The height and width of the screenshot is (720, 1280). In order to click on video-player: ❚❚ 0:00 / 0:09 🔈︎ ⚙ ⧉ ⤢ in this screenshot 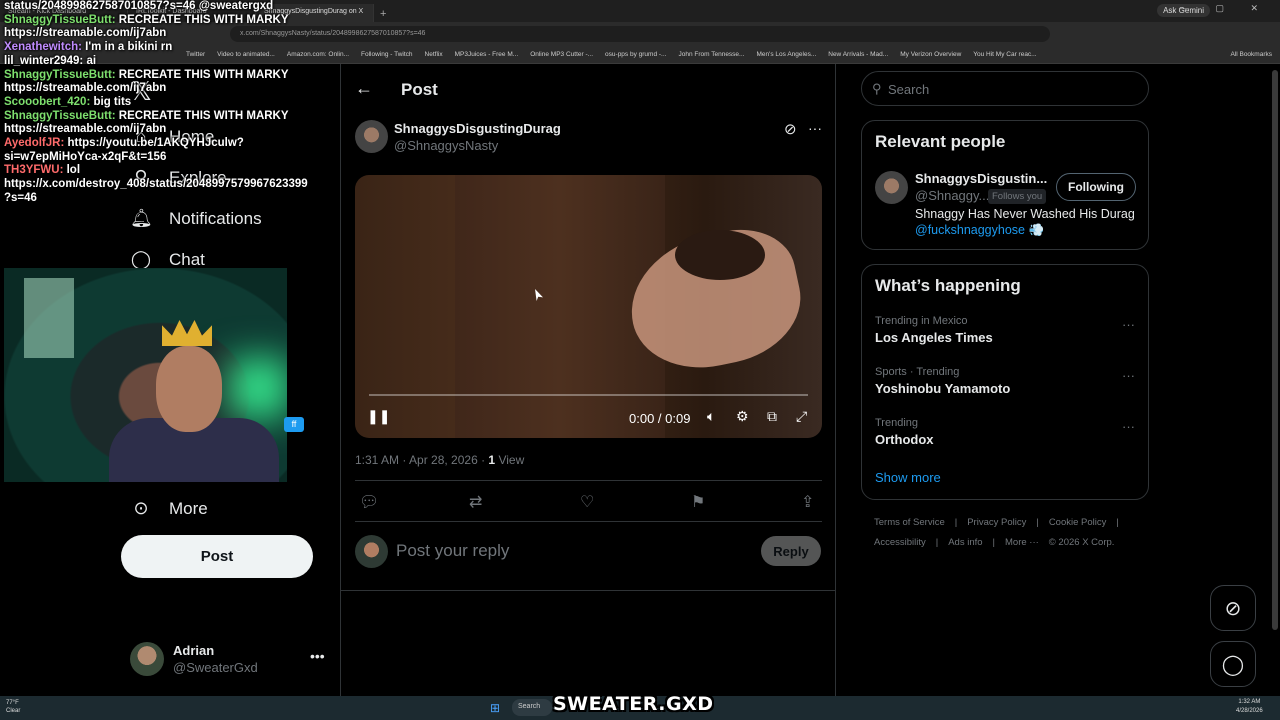, I will do `click(588, 306)`.